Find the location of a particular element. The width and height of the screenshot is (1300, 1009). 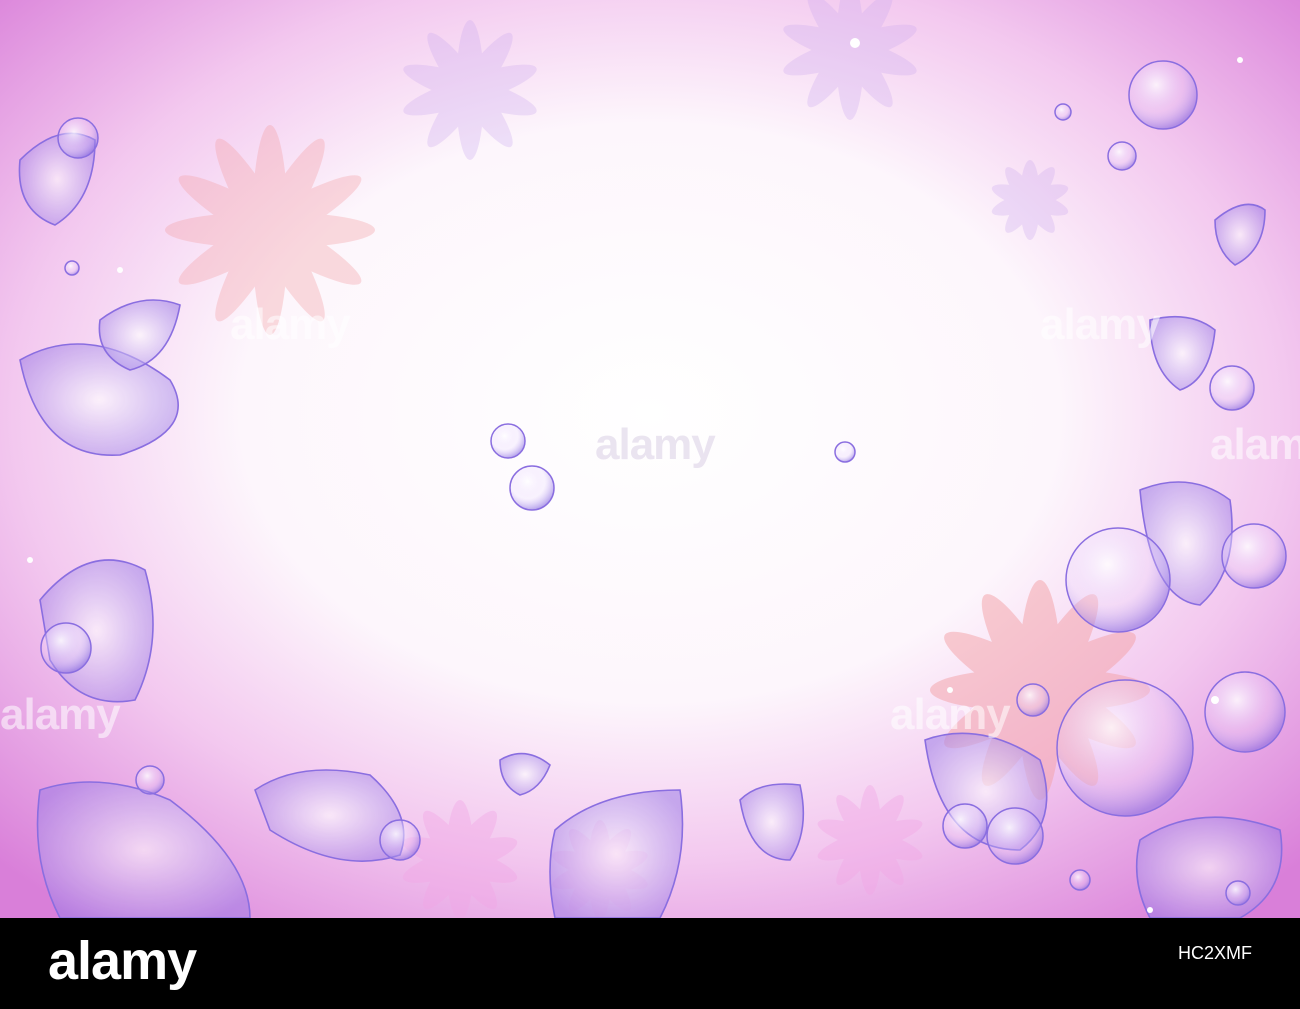

image-id: HC2XMF is located at coordinates (1214, 953).